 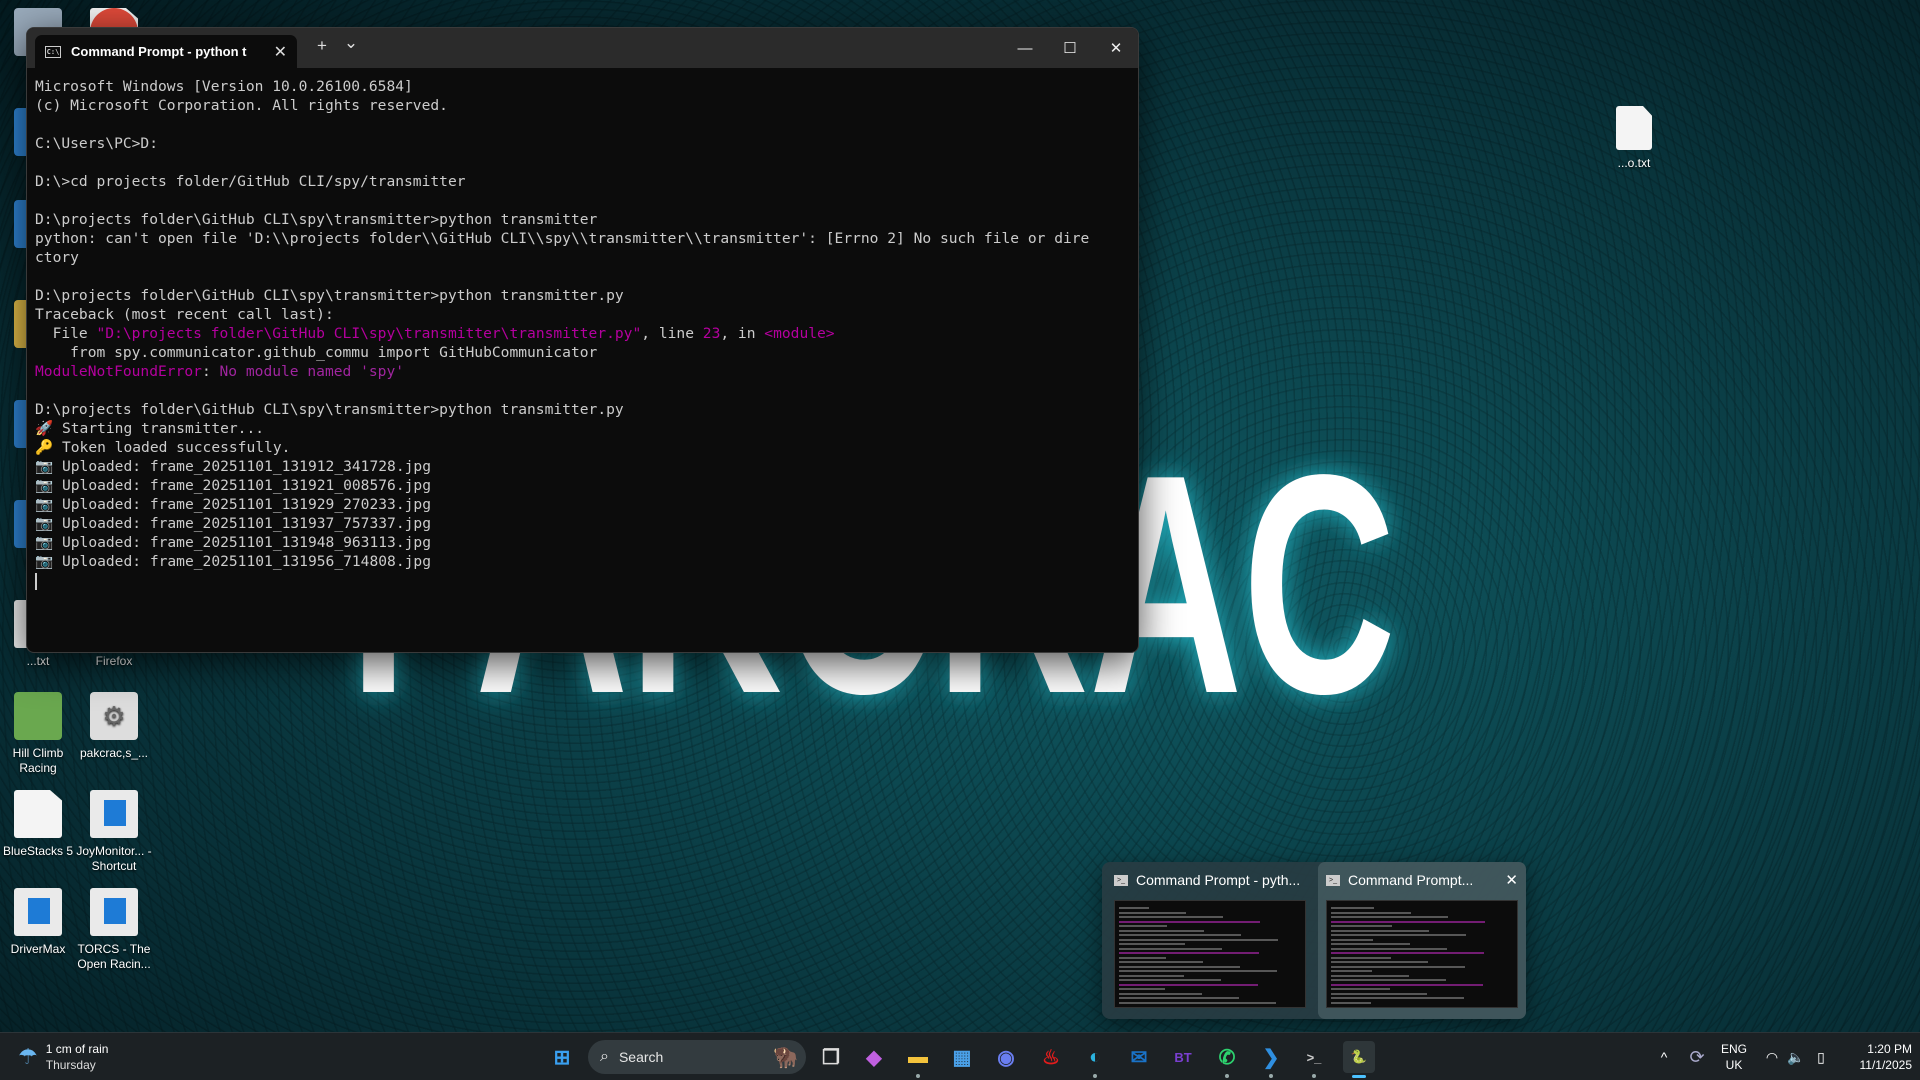 I want to click on terminal-line: ctory, so click(x=586, y=257).